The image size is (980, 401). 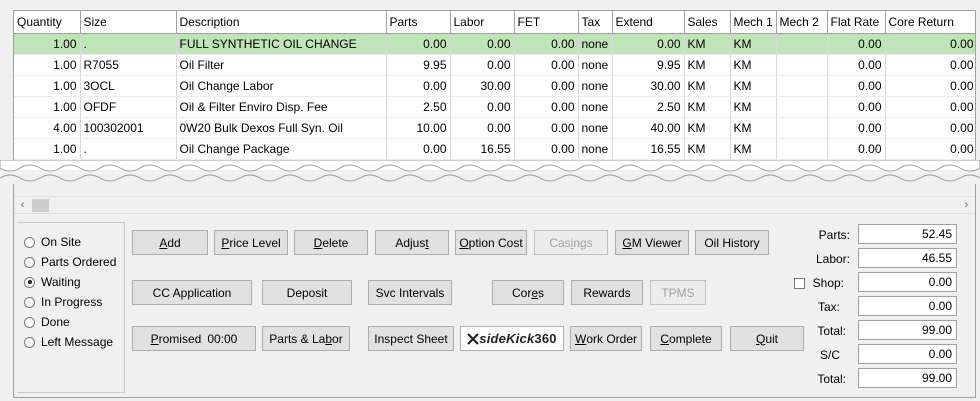 What do you see at coordinates (170, 242) in the screenshot?
I see `add-button: Add` at bounding box center [170, 242].